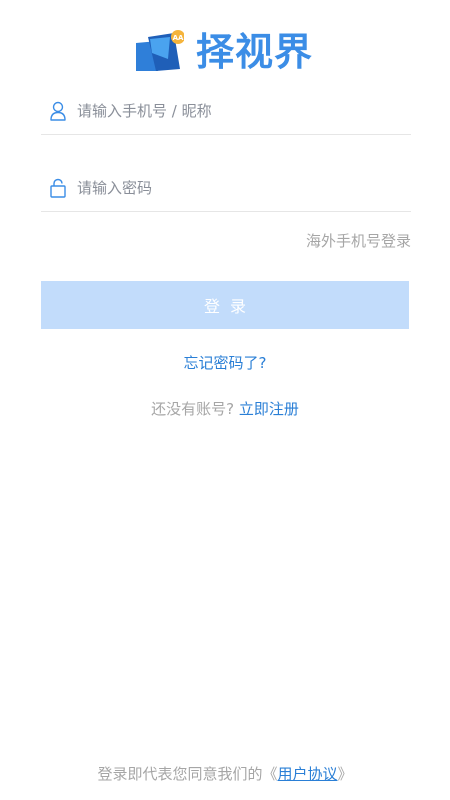 This screenshot has height=800, width=450. I want to click on lock-icon, so click(58, 188).